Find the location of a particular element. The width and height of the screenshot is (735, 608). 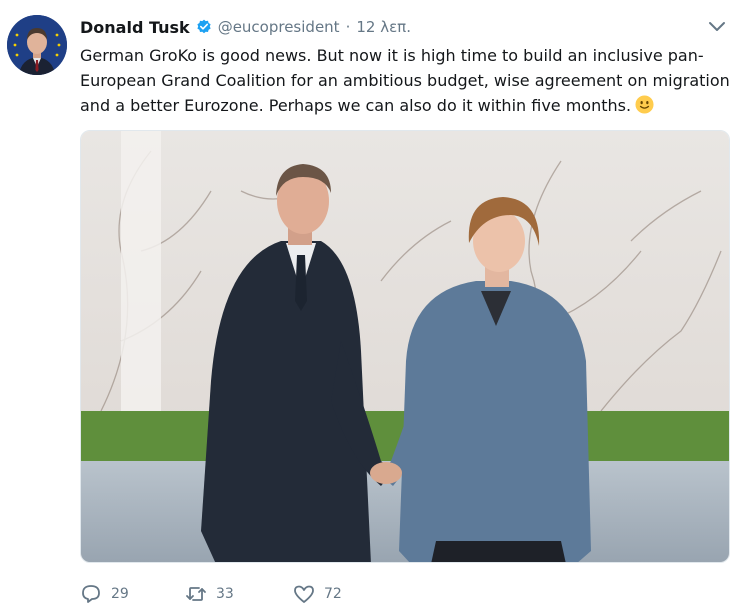

verified-badge-icon is located at coordinates (204, 27).